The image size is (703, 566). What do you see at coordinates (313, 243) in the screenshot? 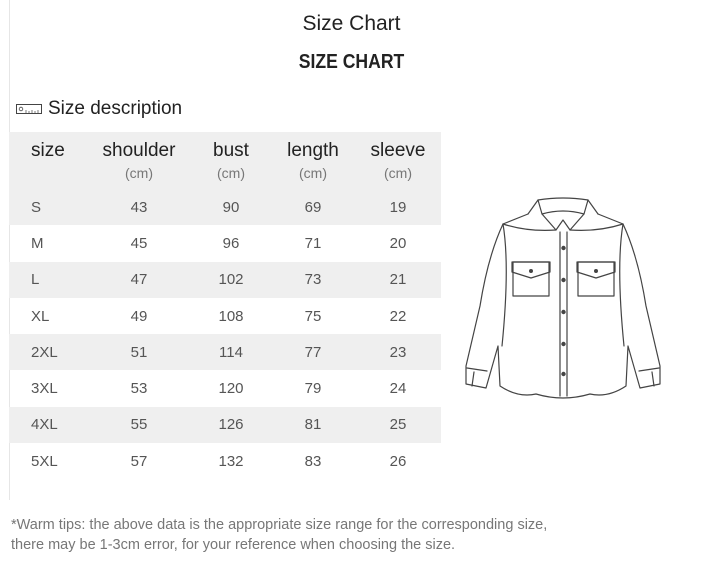
I see `length-cell: 71` at bounding box center [313, 243].